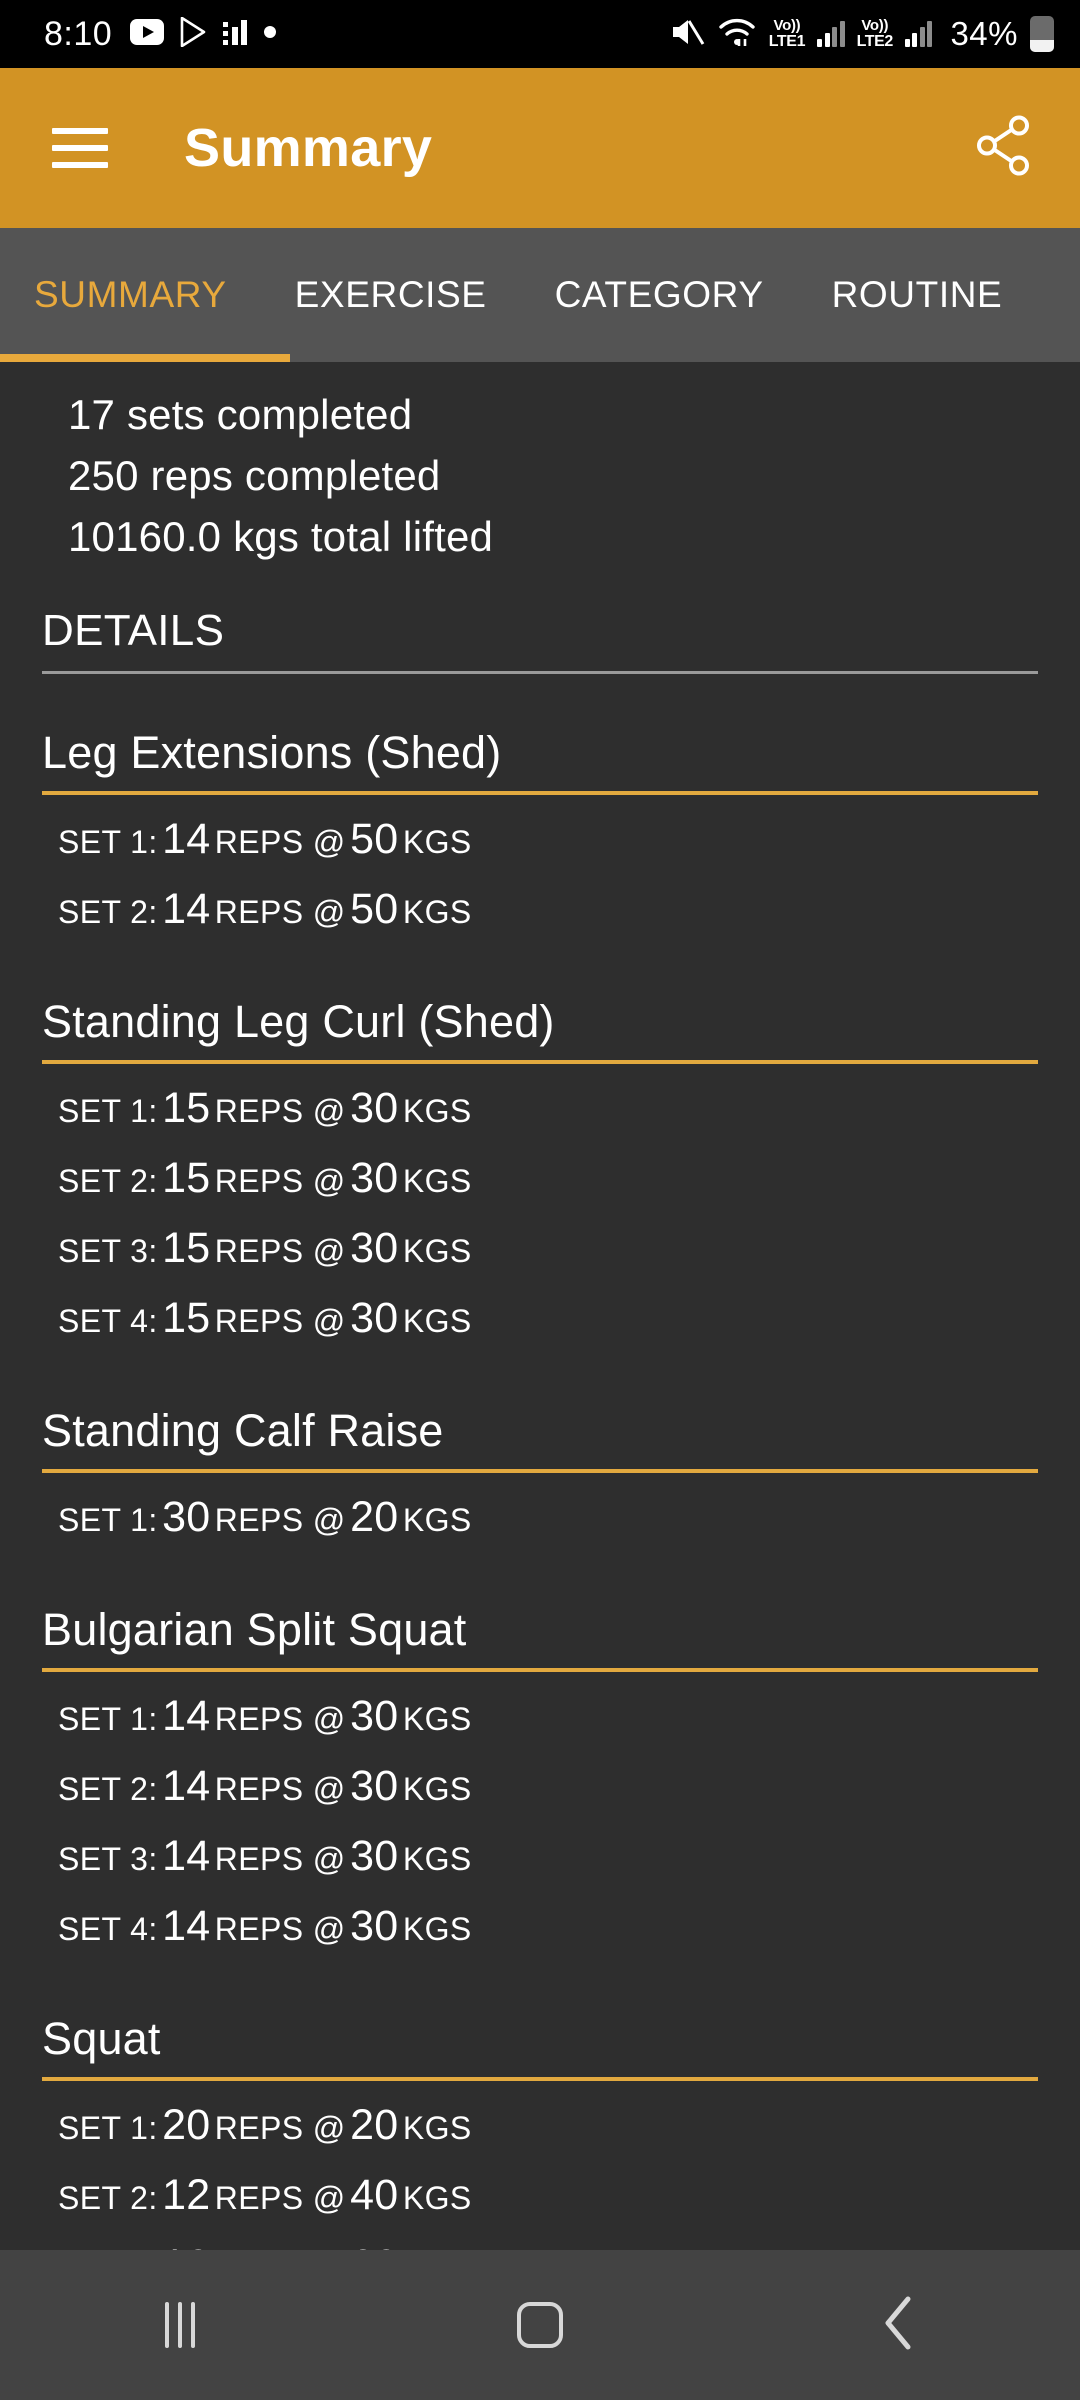 The height and width of the screenshot is (2400, 1080). I want to click on exercise-name: Standing Leg Curl (Shed), so click(540, 1028).